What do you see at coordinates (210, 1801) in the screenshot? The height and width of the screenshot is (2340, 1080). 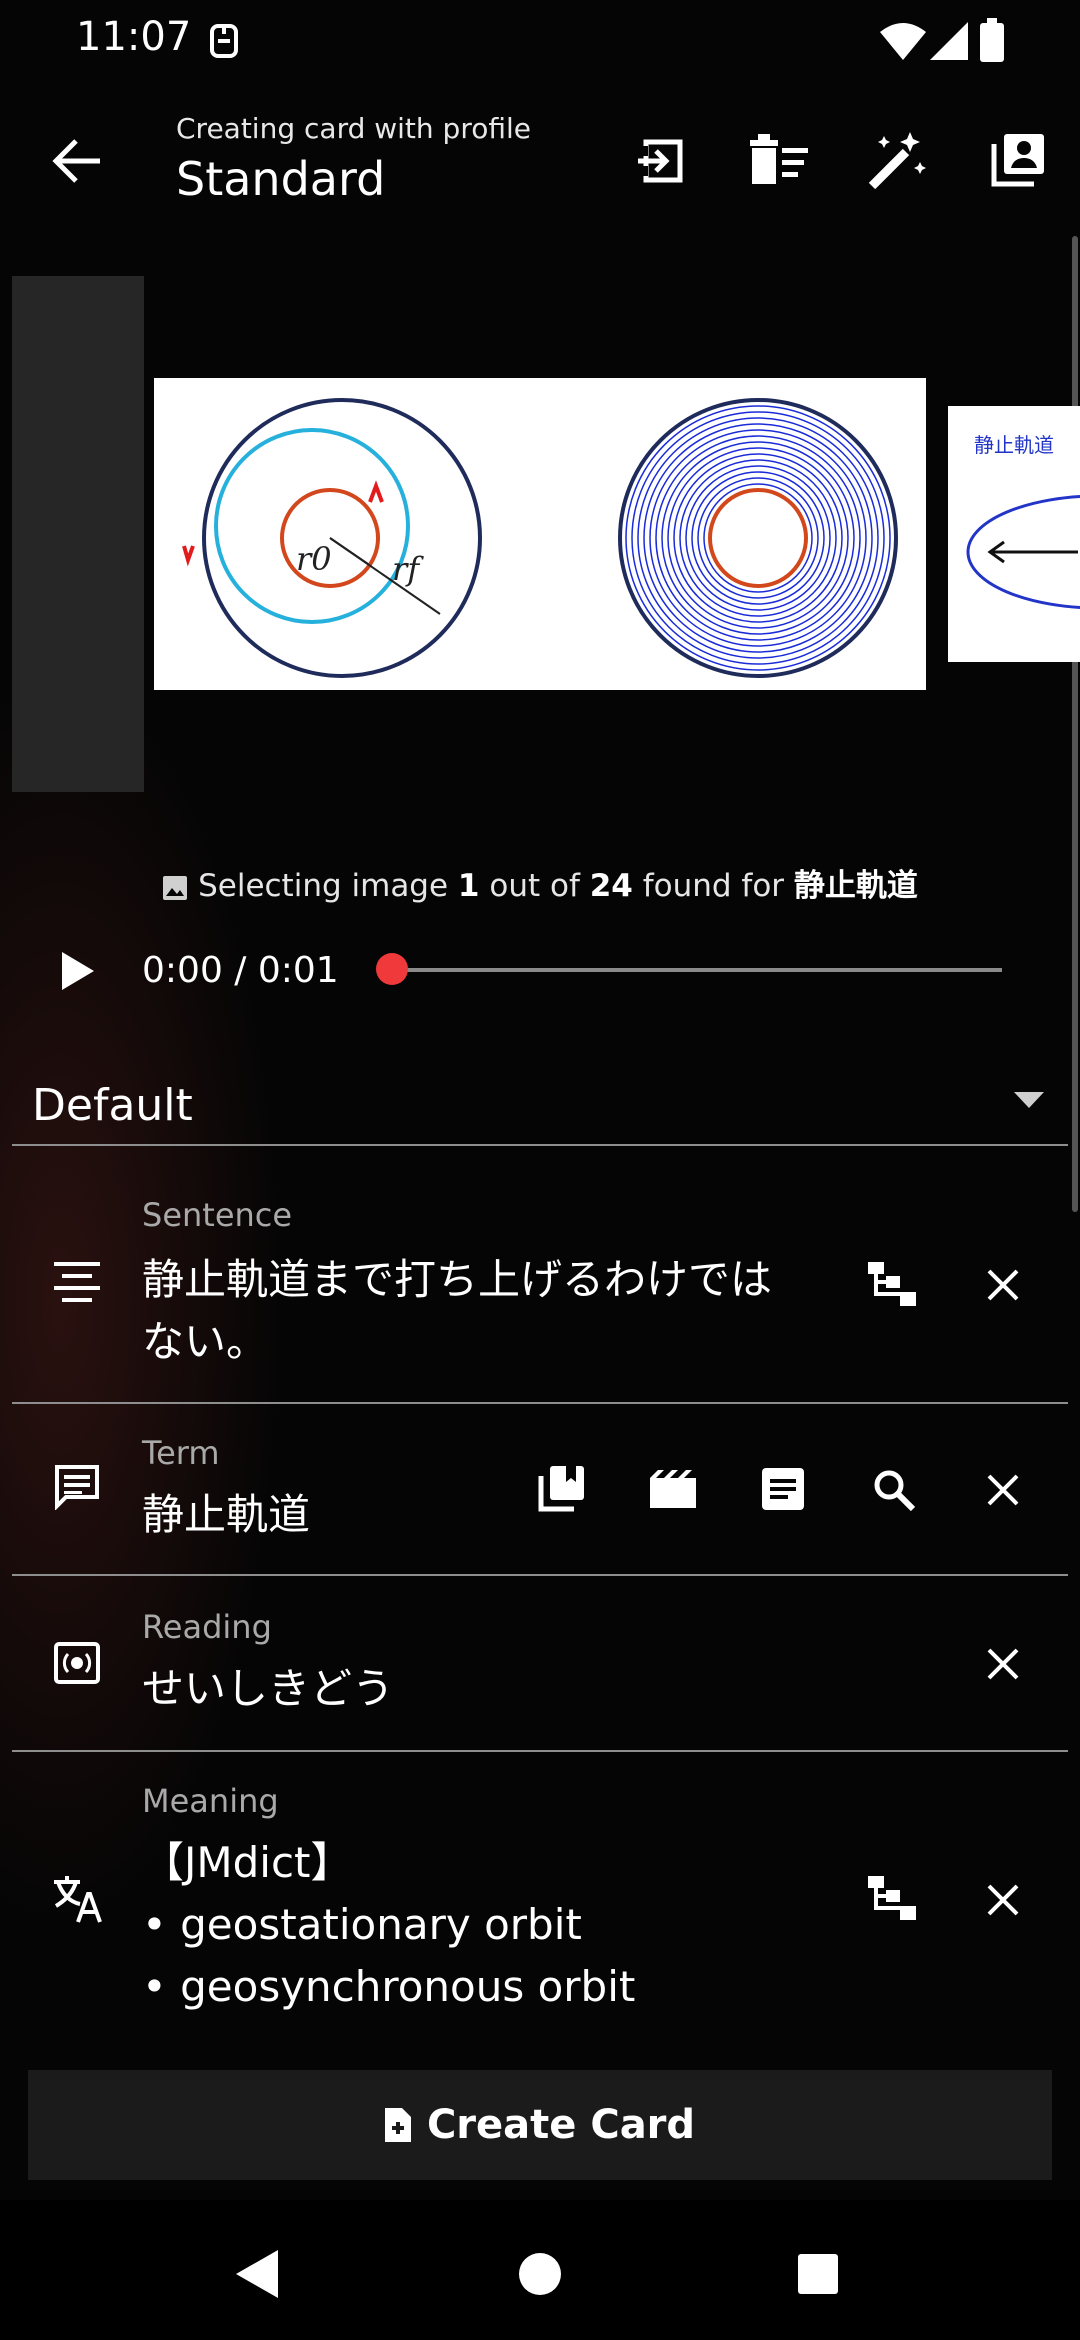 I see `meaning-label: Meaning` at bounding box center [210, 1801].